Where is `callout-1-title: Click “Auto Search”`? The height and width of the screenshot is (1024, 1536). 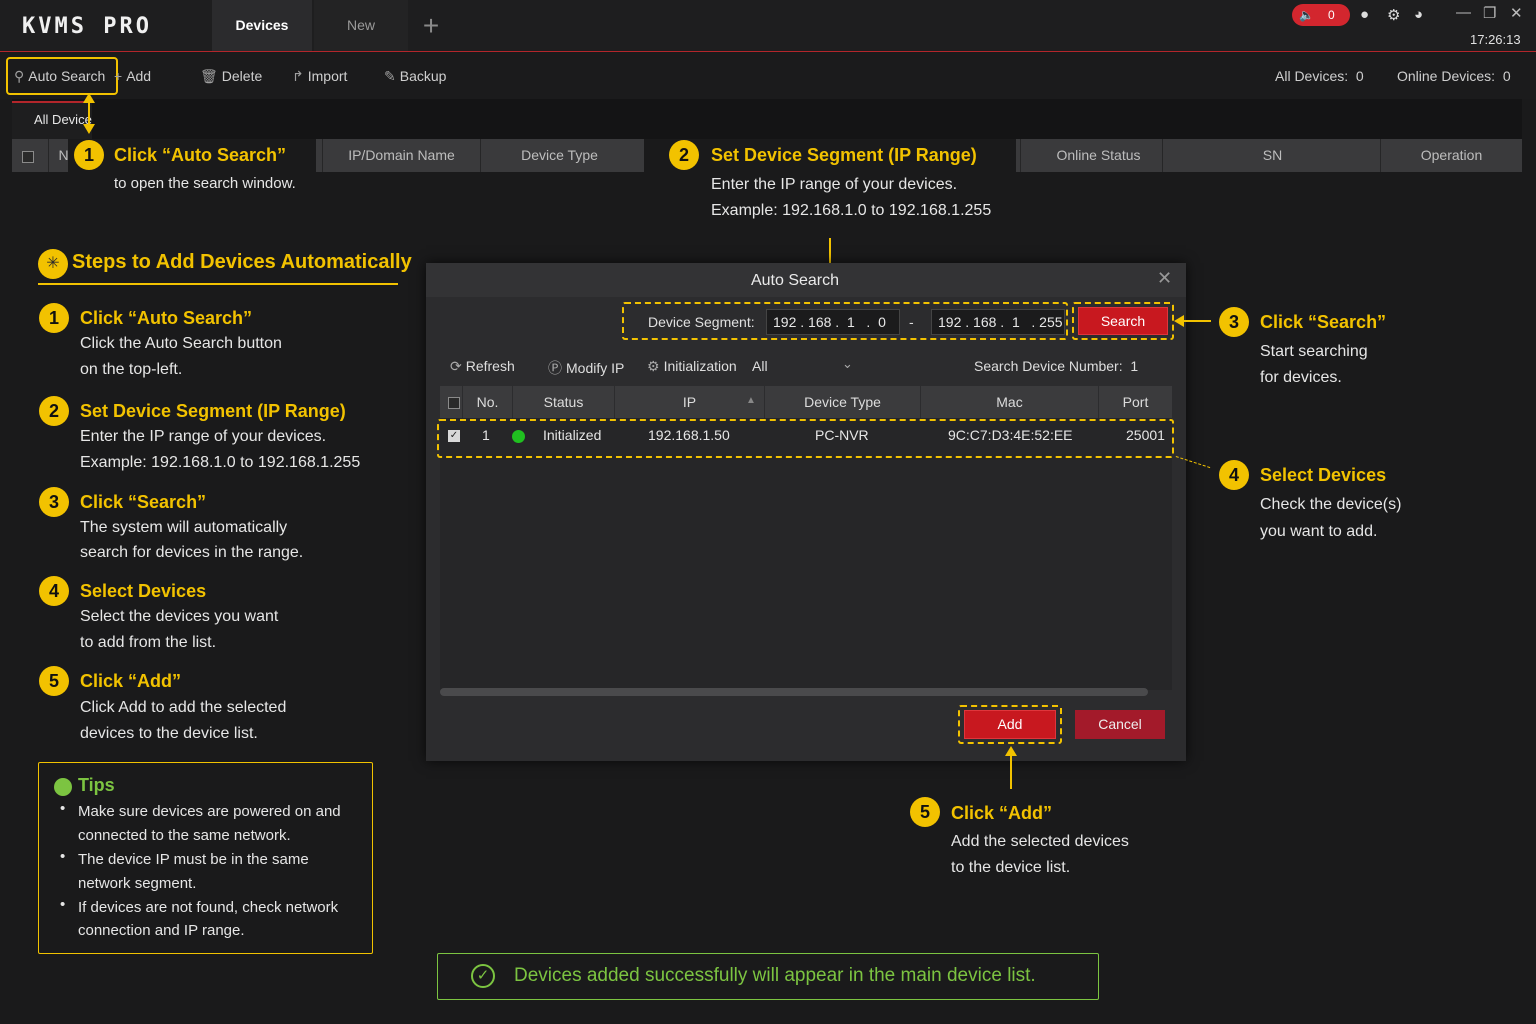 callout-1-title: Click “Auto Search” is located at coordinates (200, 155).